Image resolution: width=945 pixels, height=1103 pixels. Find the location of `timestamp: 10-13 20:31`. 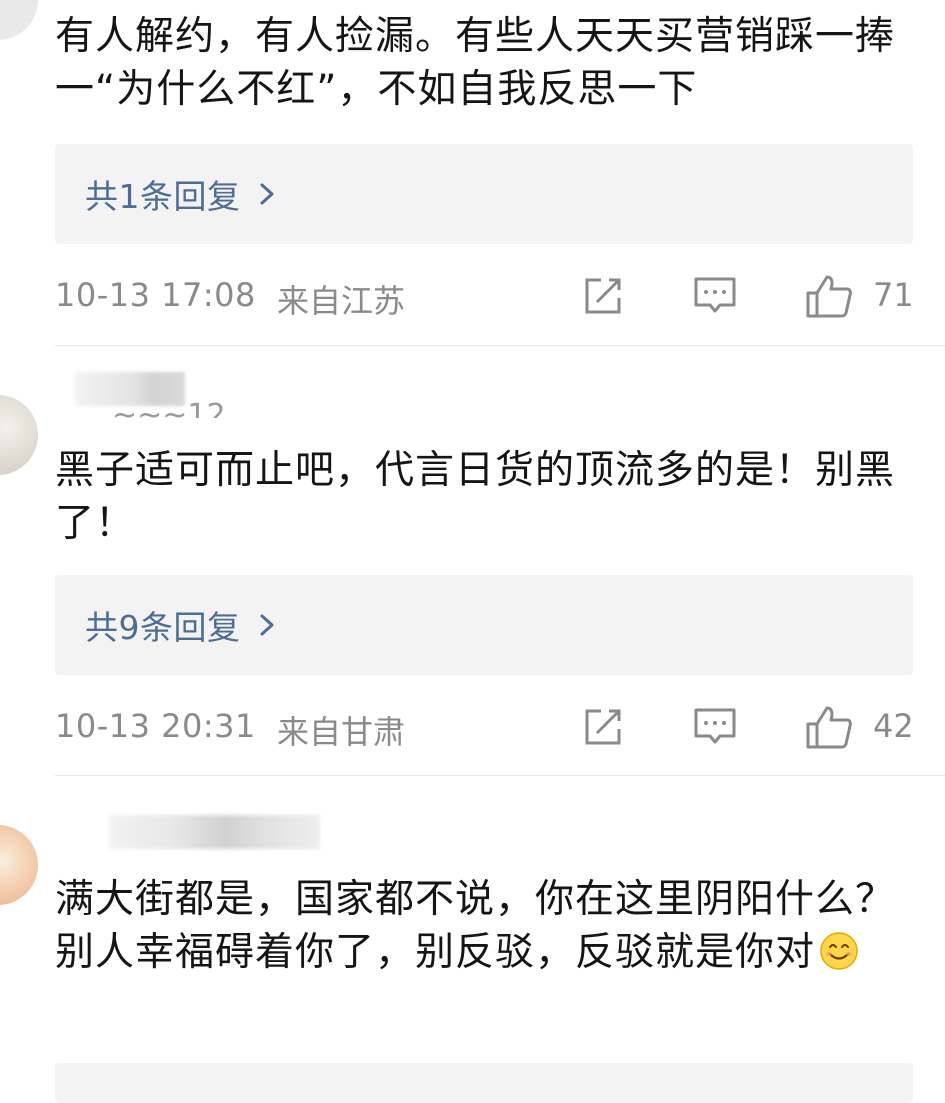

timestamp: 10-13 20:31 is located at coordinates (155, 726).